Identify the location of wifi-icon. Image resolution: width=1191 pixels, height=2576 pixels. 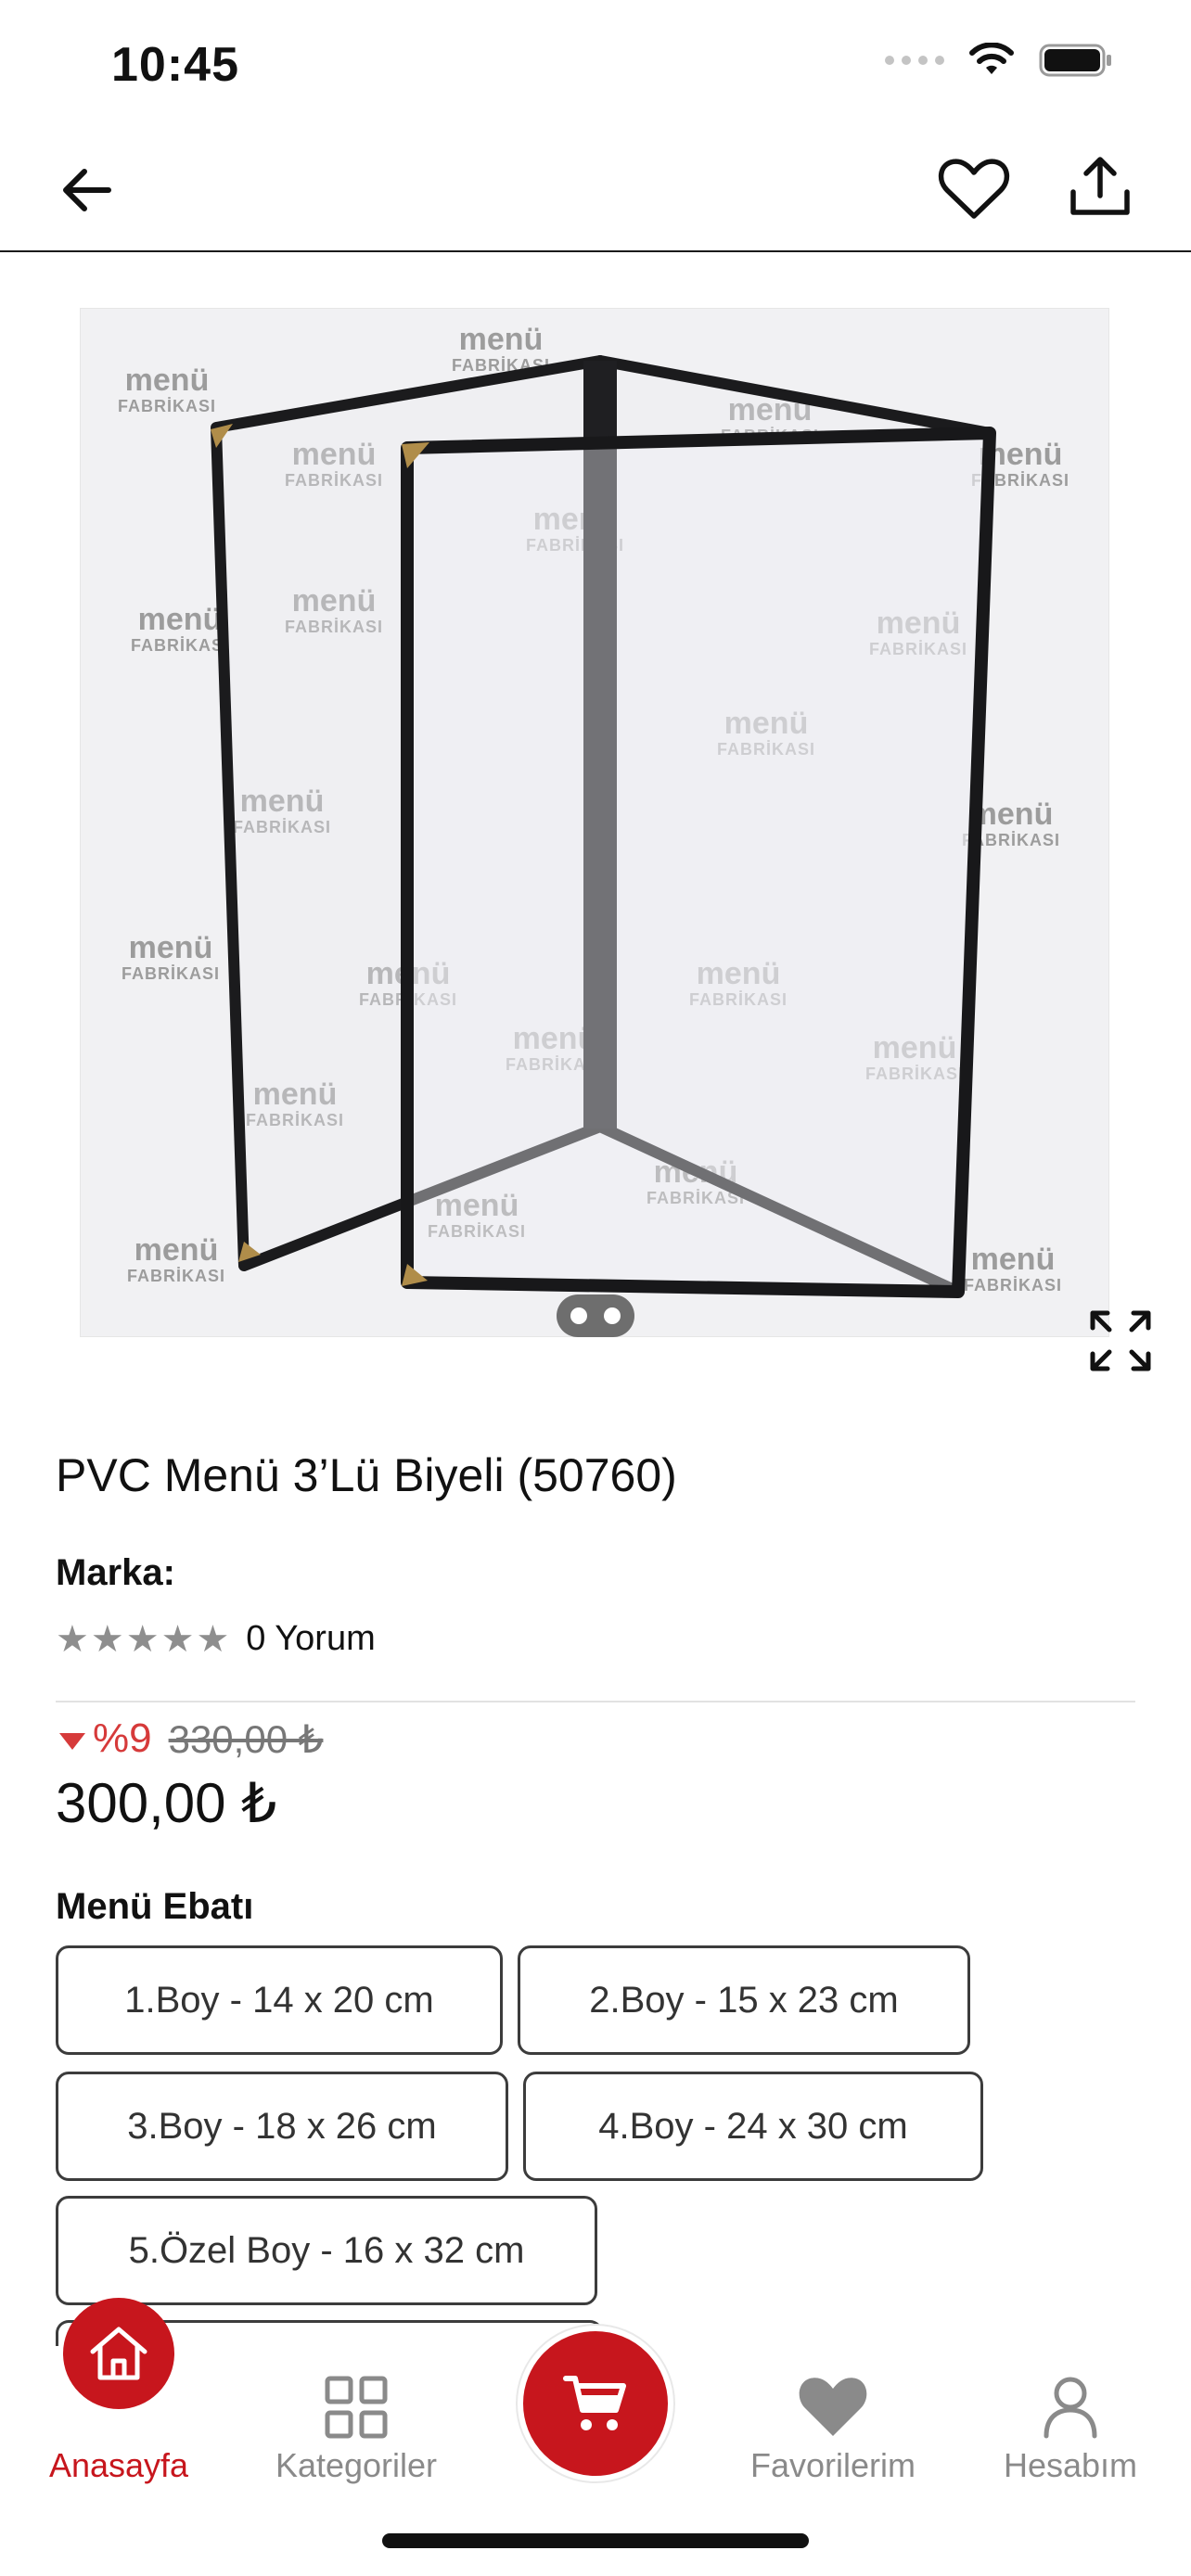
(992, 59).